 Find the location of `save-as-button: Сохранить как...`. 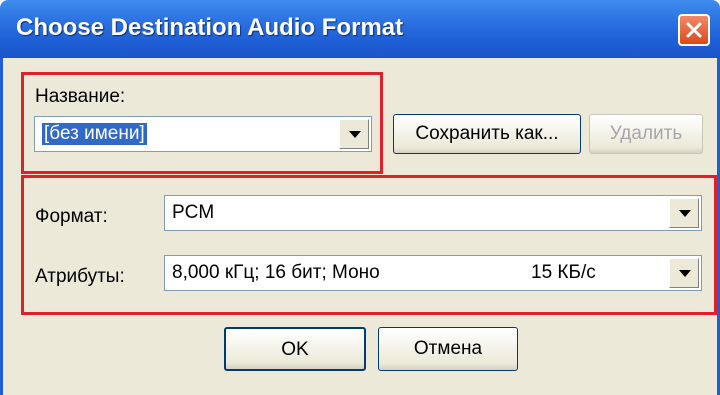

save-as-button: Сохранить как... is located at coordinates (487, 134).